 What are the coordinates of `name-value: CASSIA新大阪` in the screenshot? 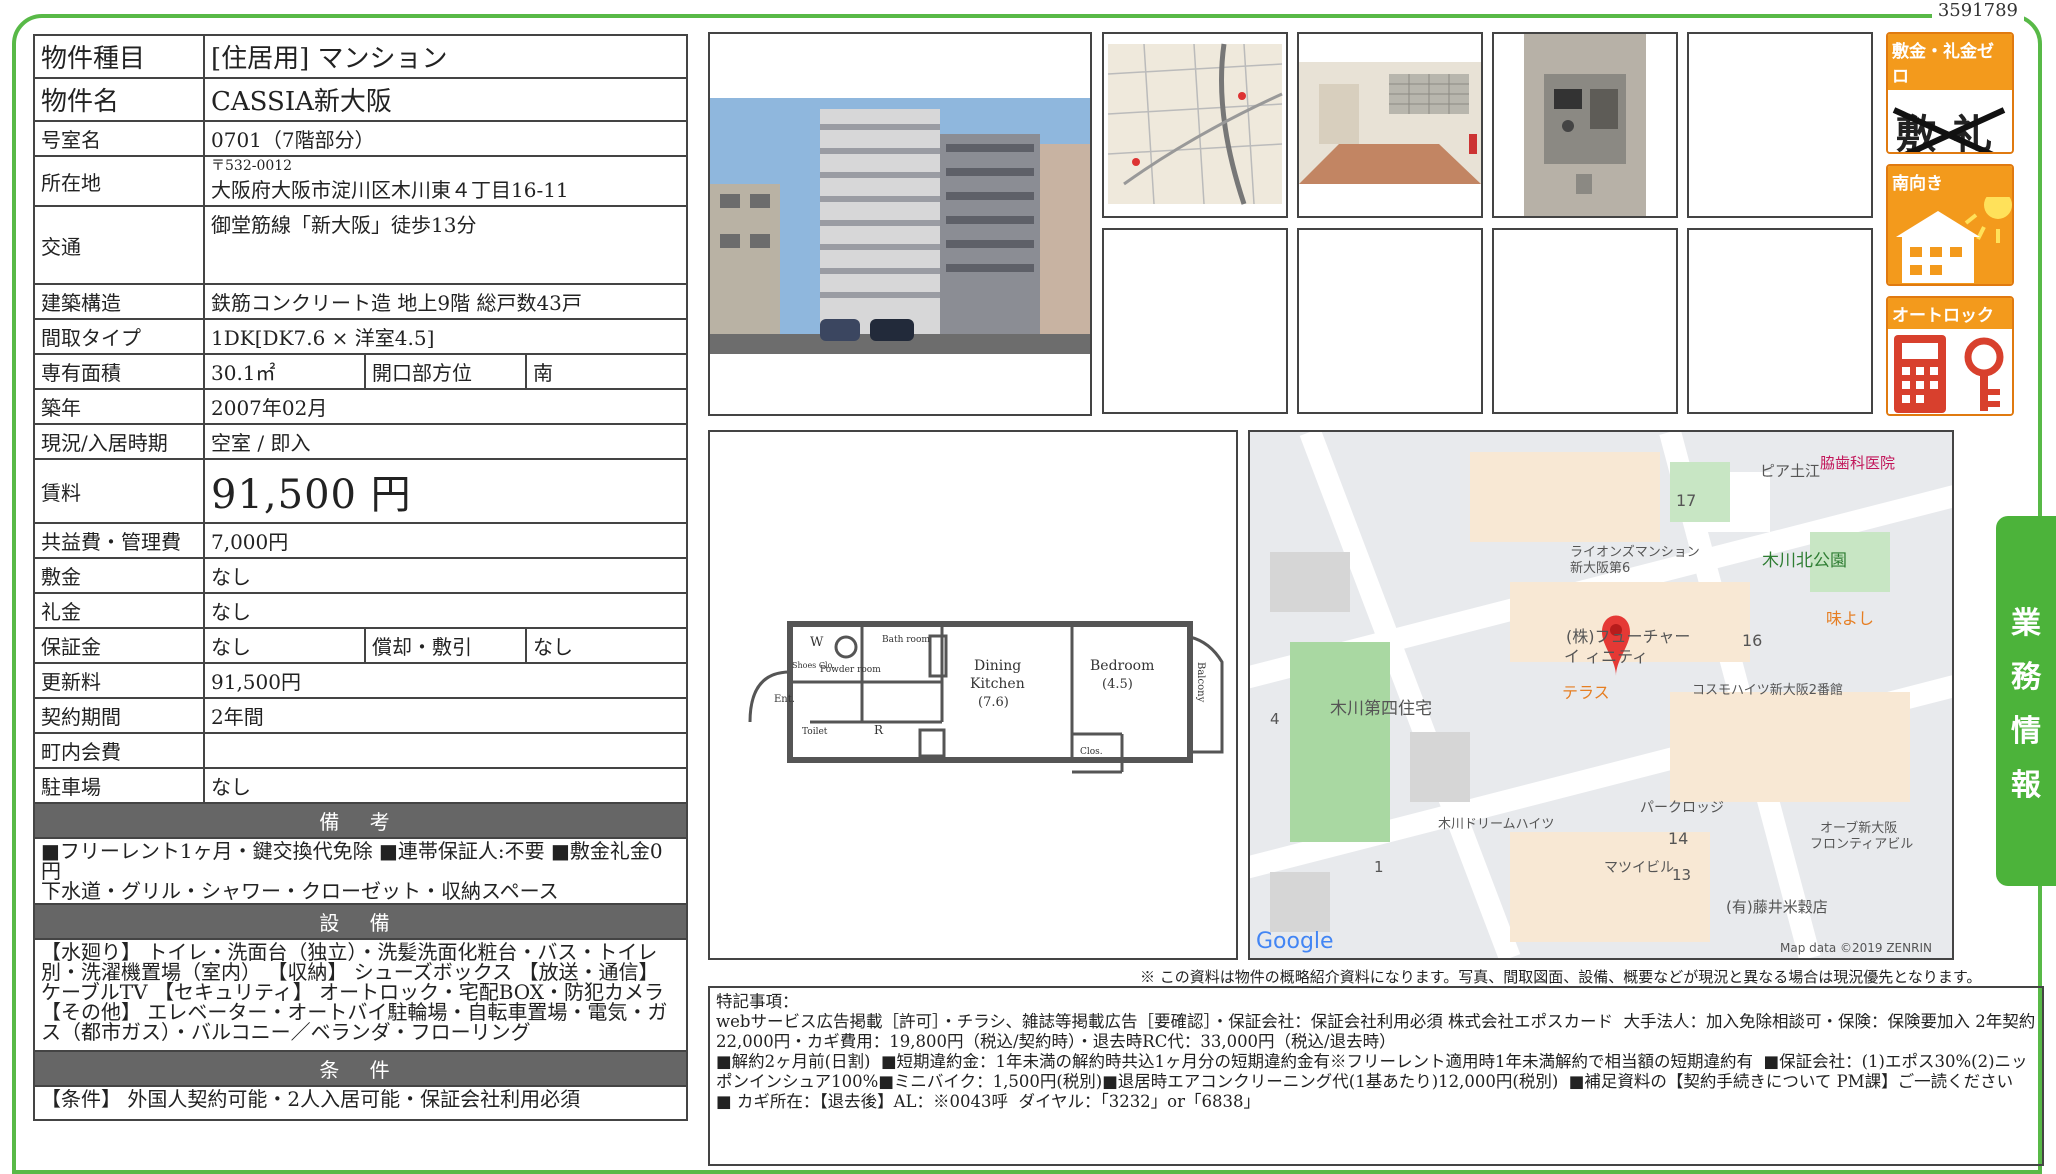 It's located at (445, 99).